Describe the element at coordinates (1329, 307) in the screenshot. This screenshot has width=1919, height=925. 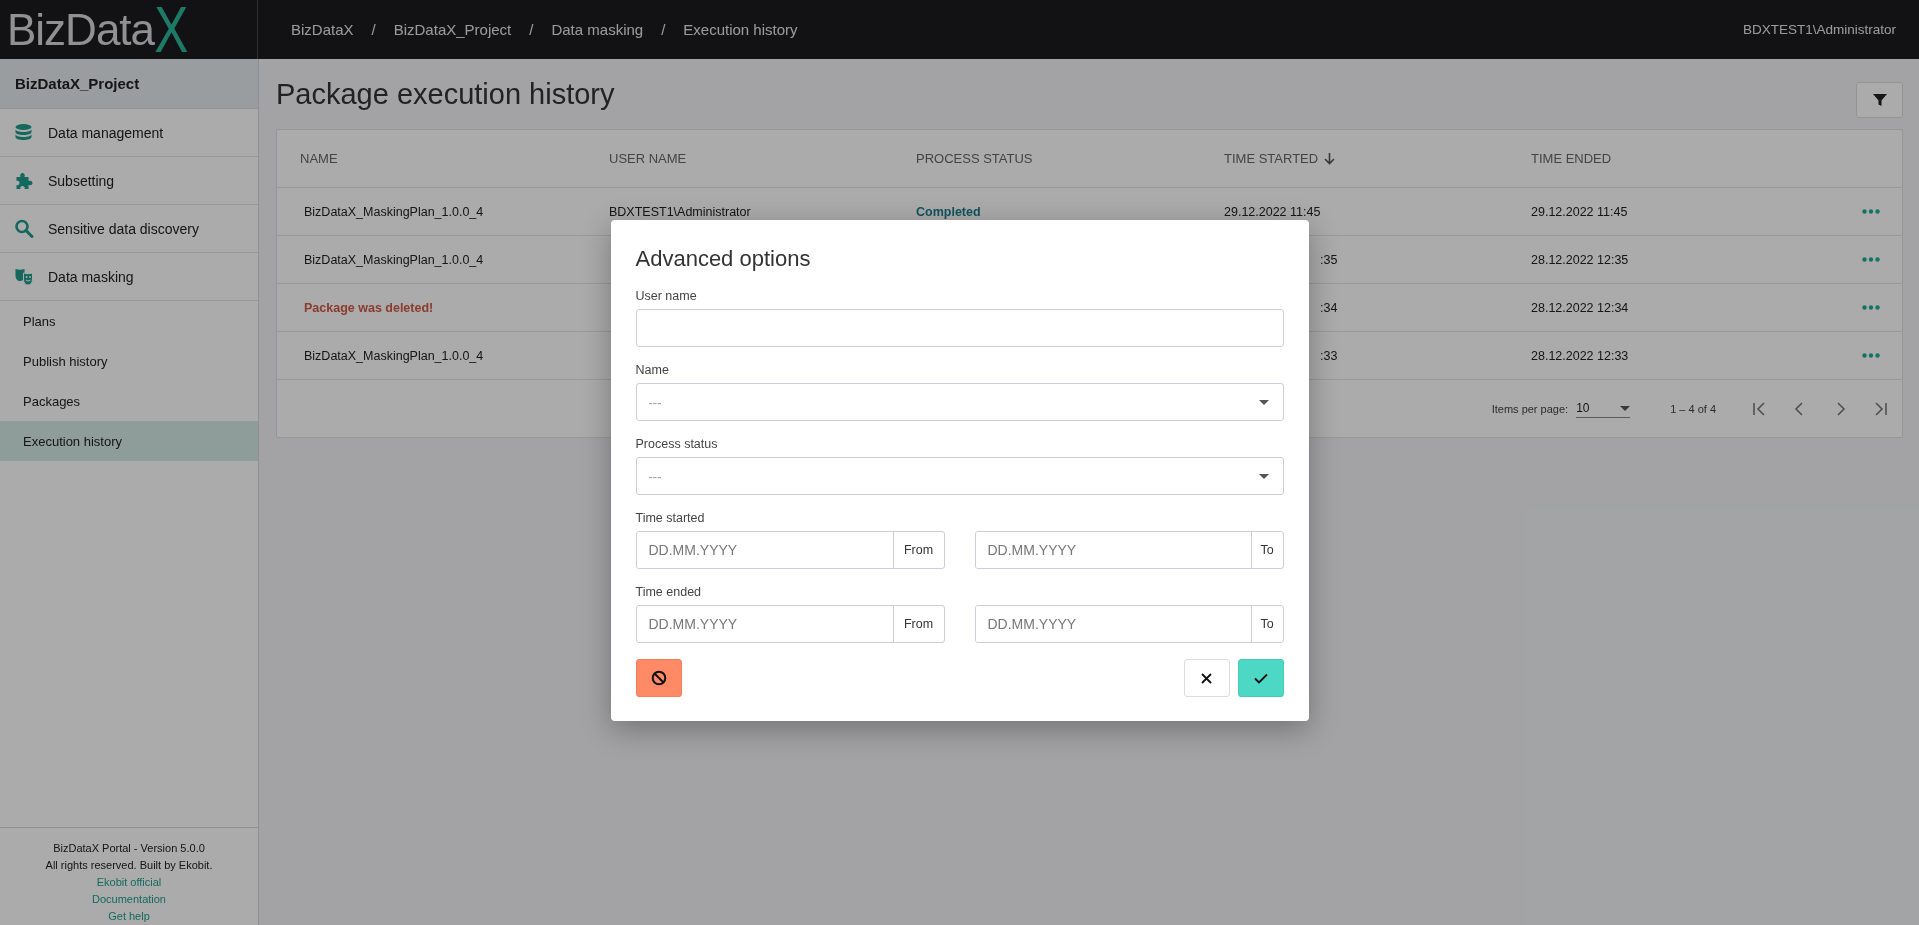
I see `table-cell-text: :34` at that location.